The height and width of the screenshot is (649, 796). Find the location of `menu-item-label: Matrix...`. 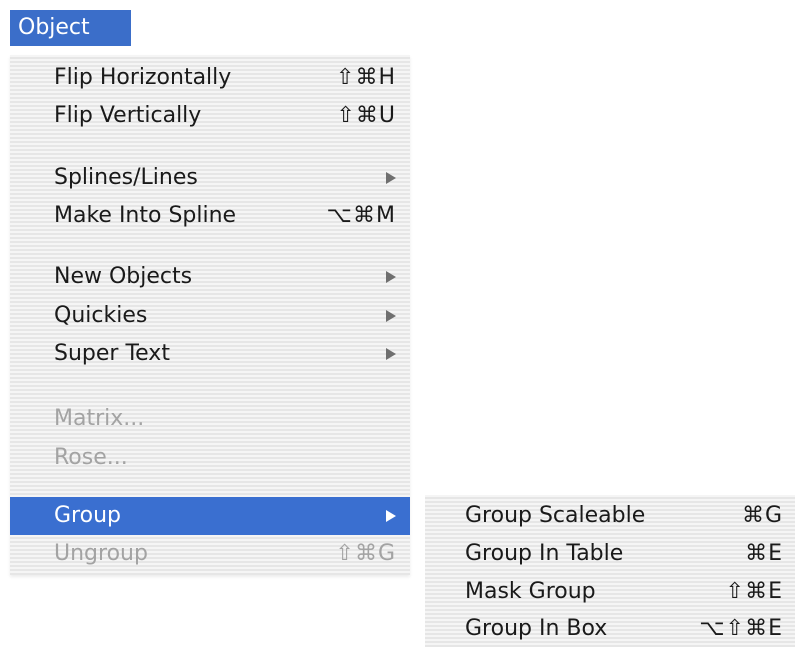

menu-item-label: Matrix... is located at coordinates (99, 418).